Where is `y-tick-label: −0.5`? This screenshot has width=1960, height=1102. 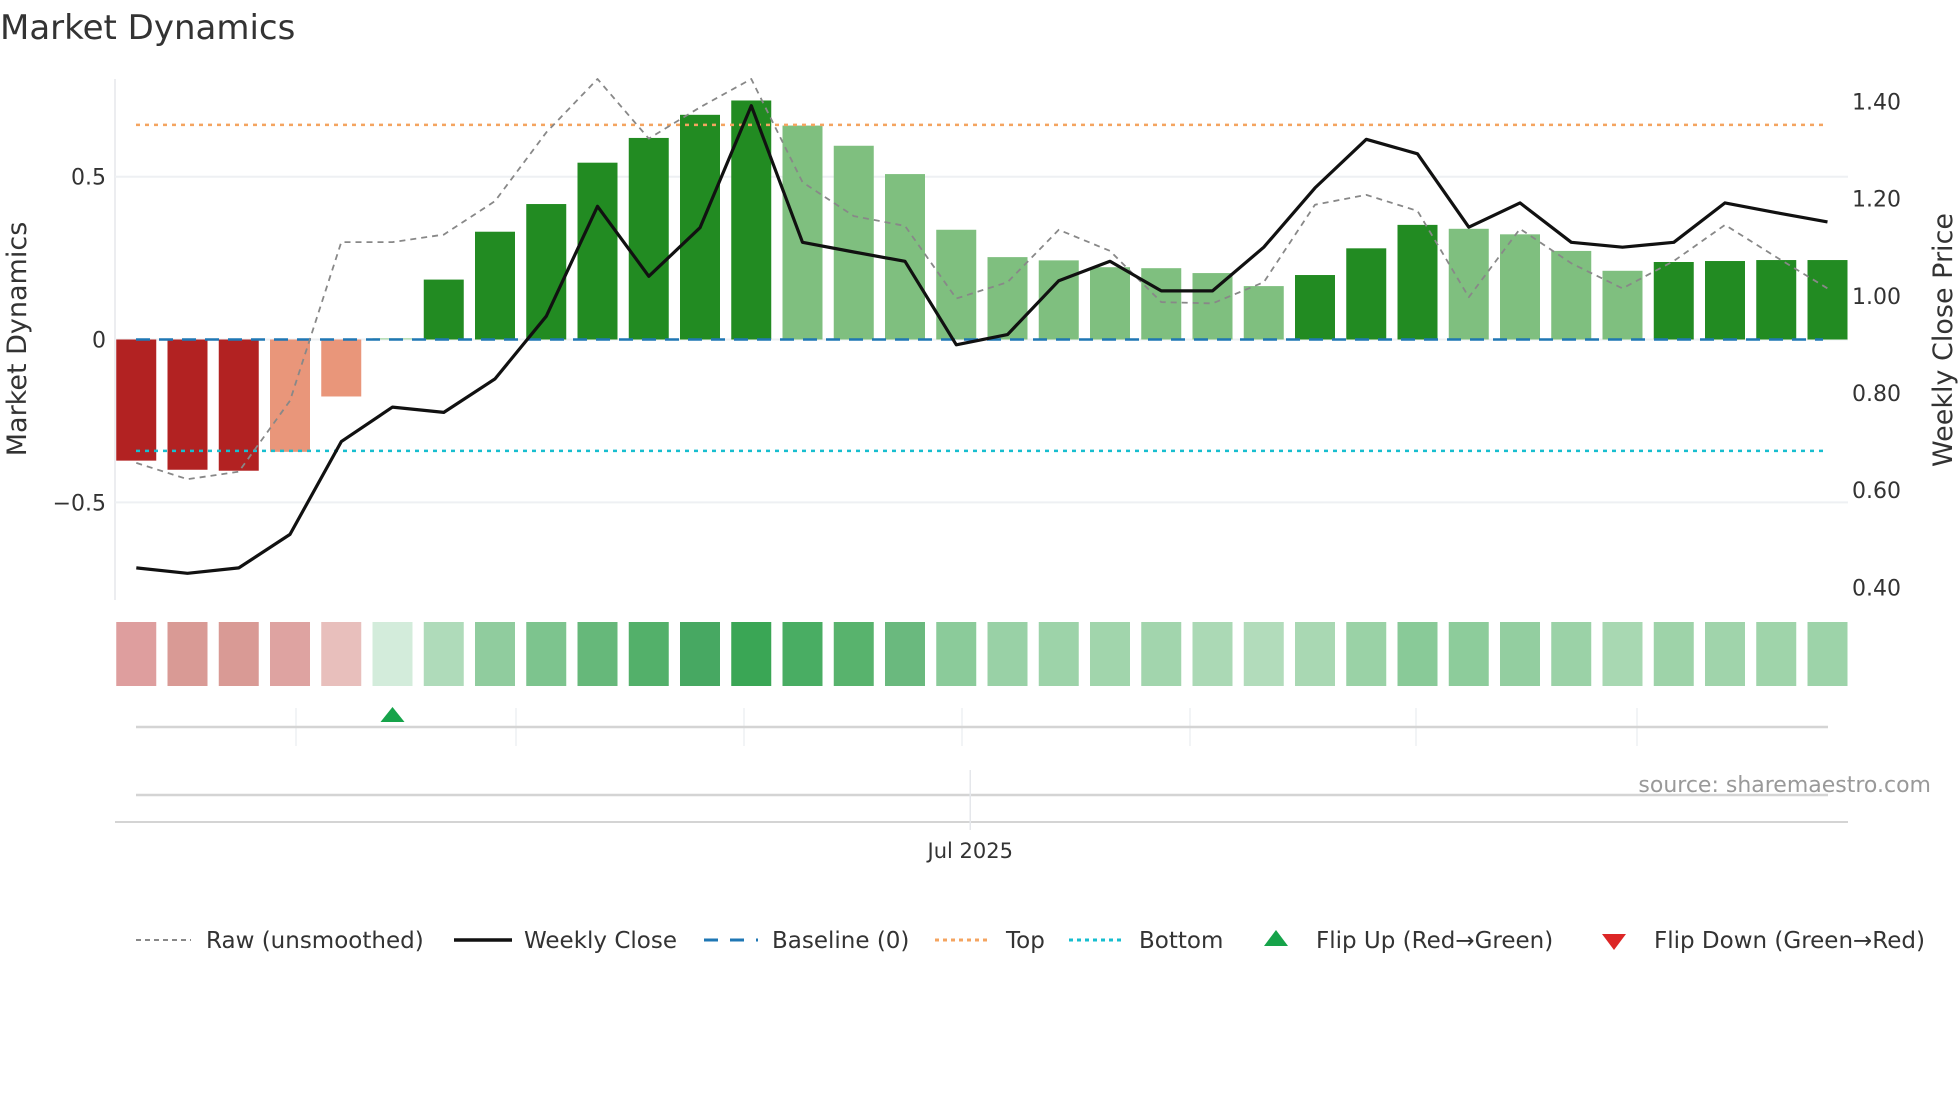 y-tick-label: −0.5 is located at coordinates (79, 503).